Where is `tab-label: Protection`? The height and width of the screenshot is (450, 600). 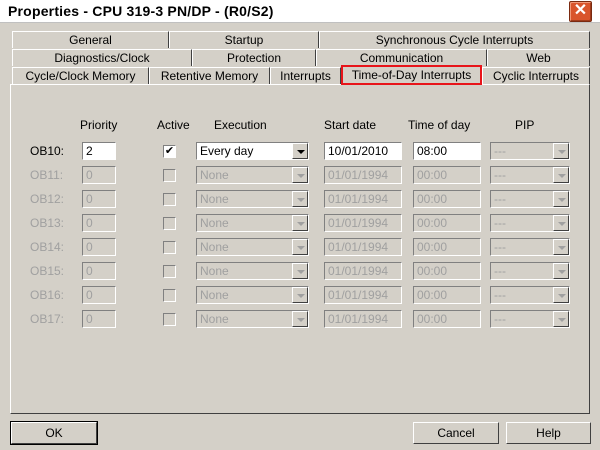 tab-label: Protection is located at coordinates (254, 58).